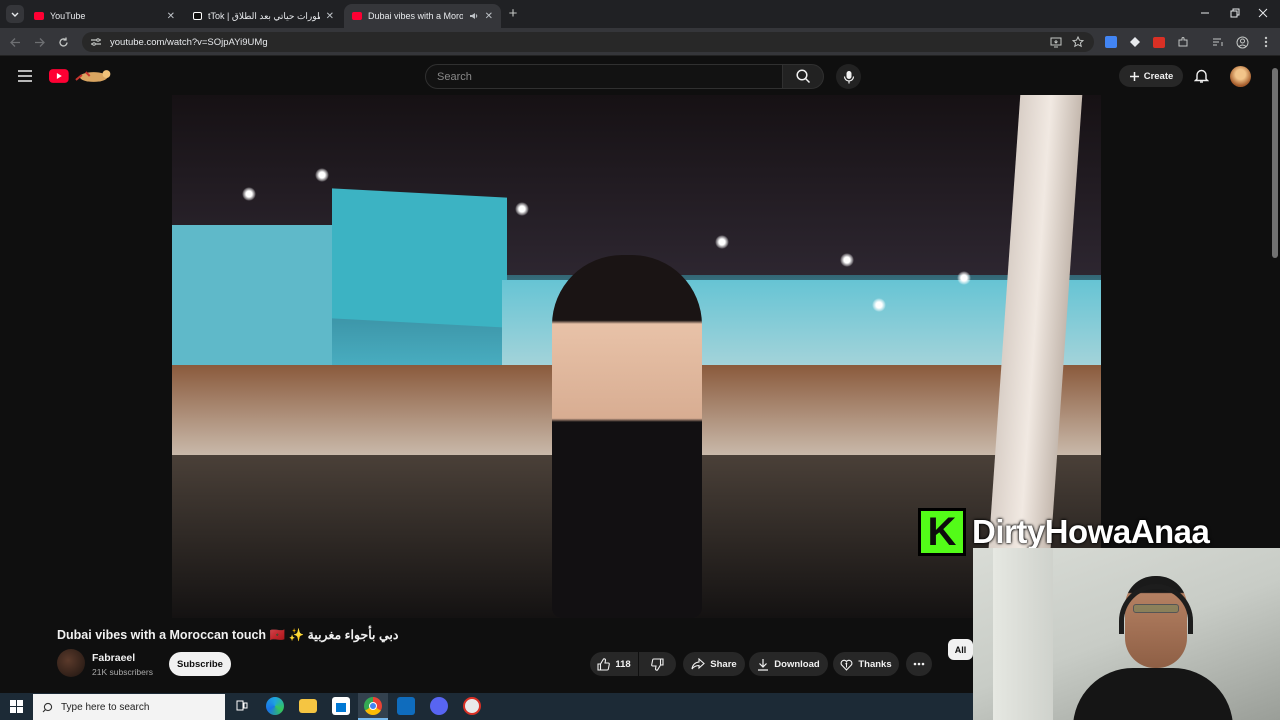 The image size is (1280, 720). Describe the element at coordinates (113, 658) in the screenshot. I see `channel-name: Fabraeel` at that location.